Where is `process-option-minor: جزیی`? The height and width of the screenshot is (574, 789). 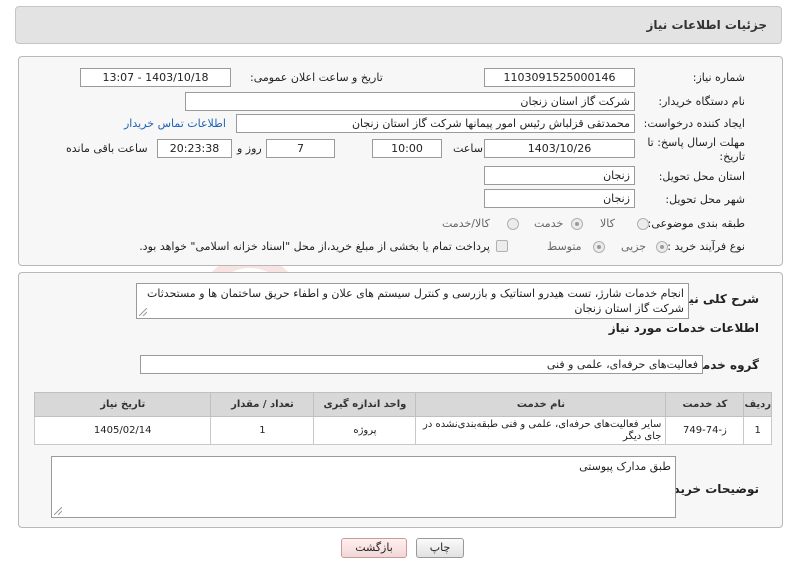 process-option-minor: جزیی is located at coordinates (634, 246).